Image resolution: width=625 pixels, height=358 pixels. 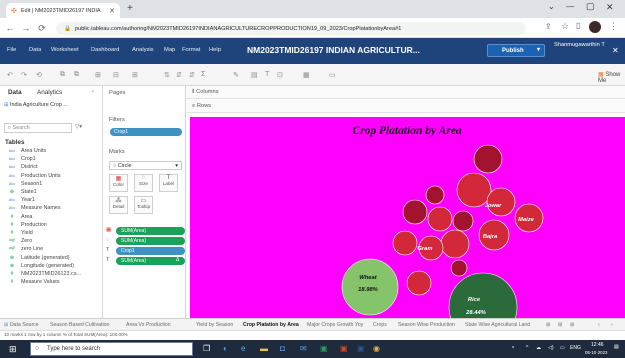 What do you see at coordinates (501, 202) in the screenshot?
I see `bubble-jowar` at bounding box center [501, 202].